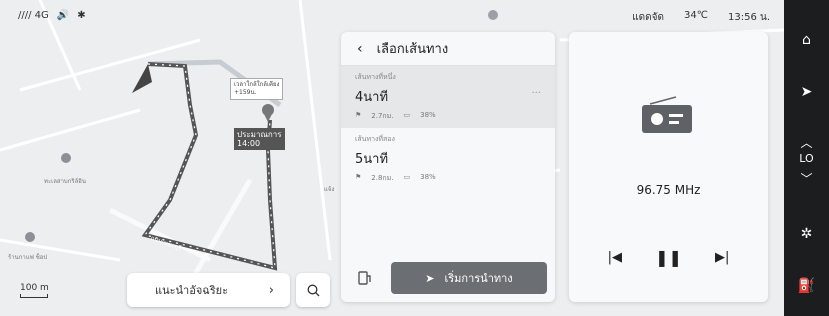 This screenshot has height=316, width=829. Describe the element at coordinates (257, 84) in the screenshot. I see `callout-line-1: เวลาใกล้ใกล้เคียง` at that location.